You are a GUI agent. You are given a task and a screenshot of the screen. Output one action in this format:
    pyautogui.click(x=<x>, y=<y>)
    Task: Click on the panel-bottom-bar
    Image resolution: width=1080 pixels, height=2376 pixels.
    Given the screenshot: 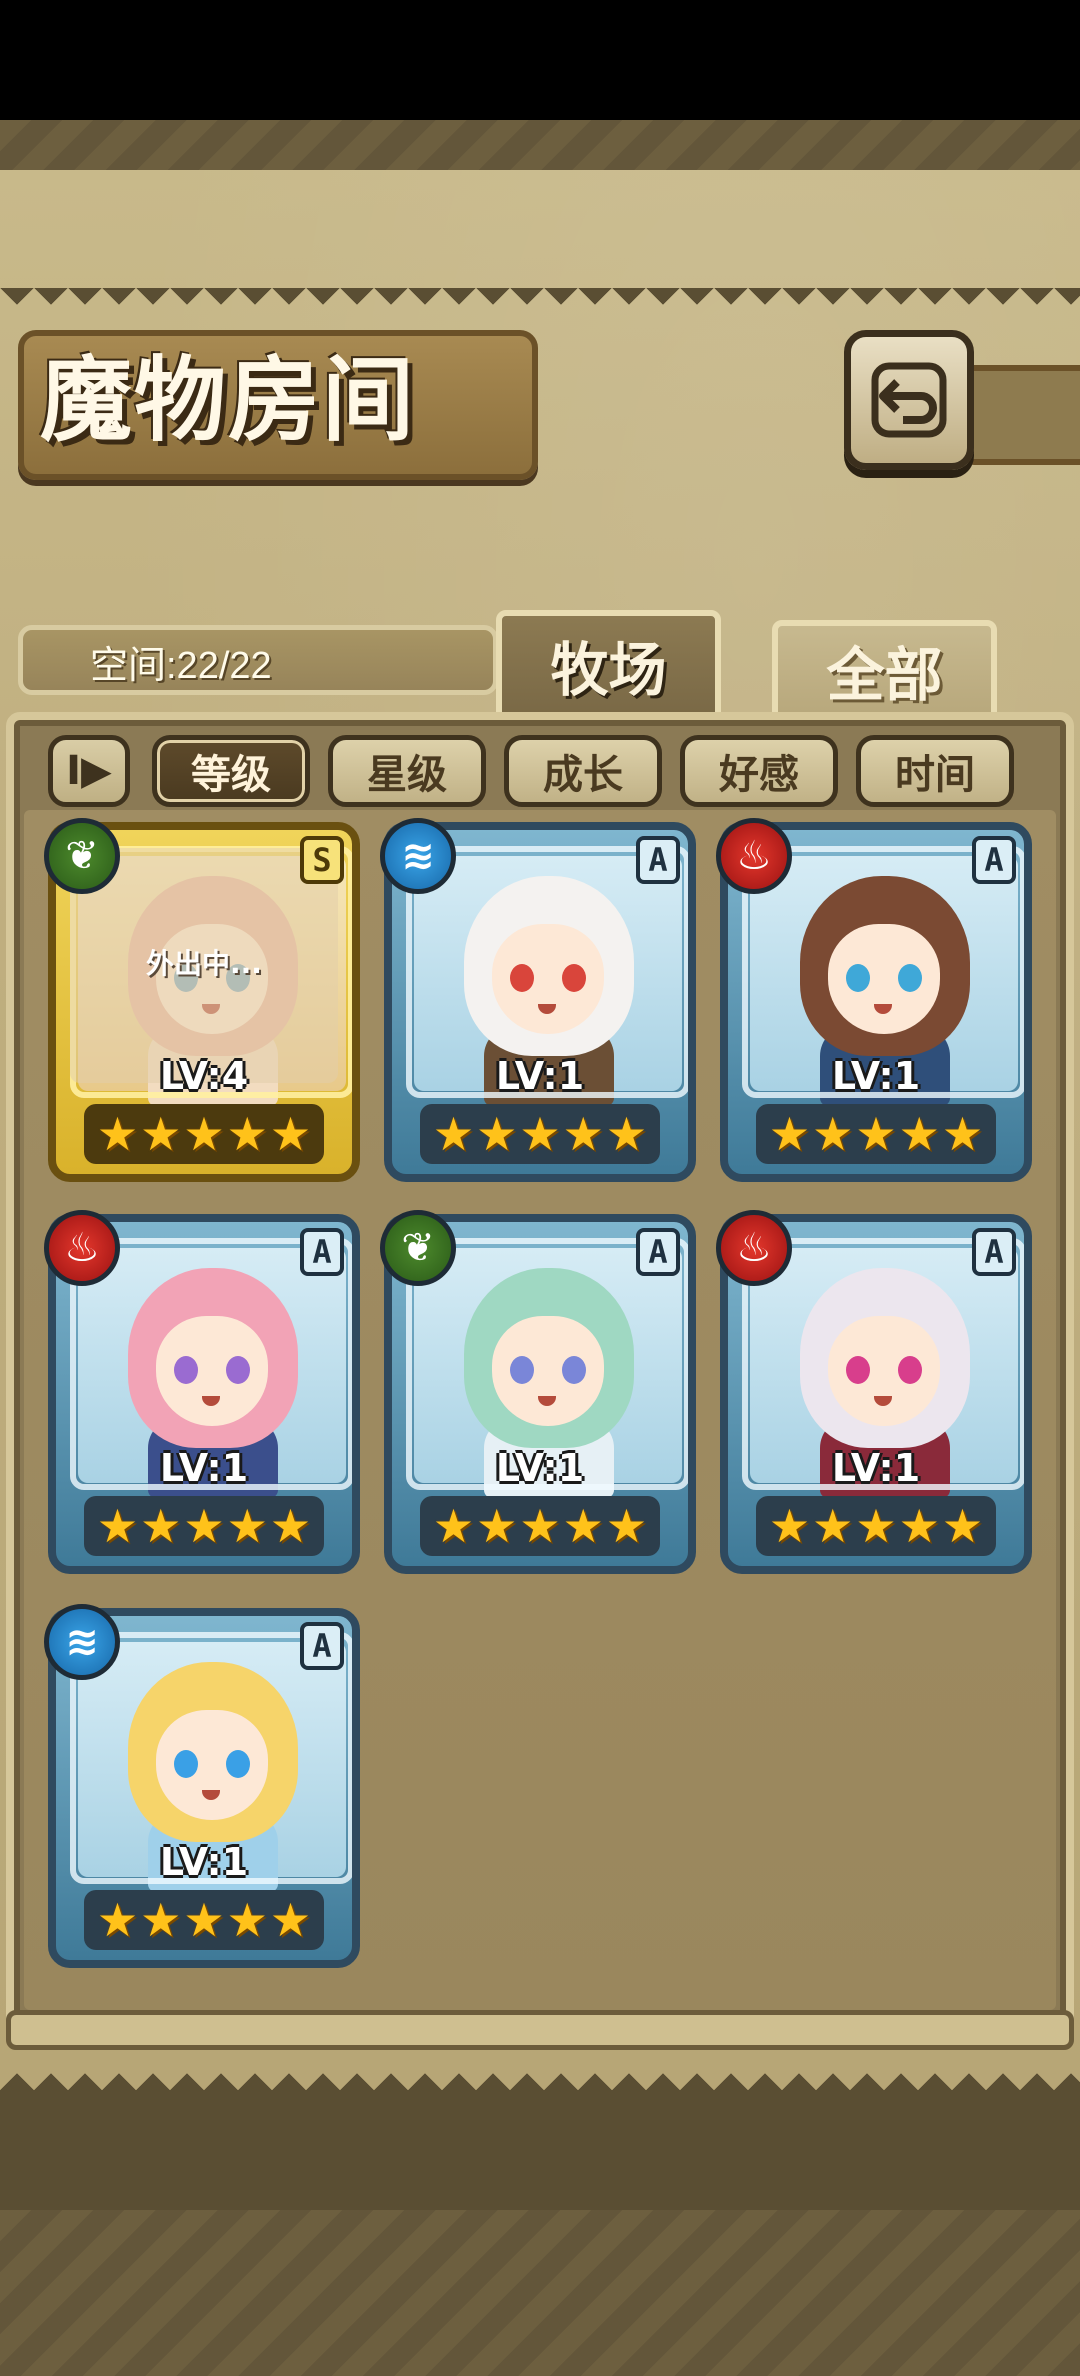 What is the action you would take?
    pyautogui.click(x=540, y=2030)
    